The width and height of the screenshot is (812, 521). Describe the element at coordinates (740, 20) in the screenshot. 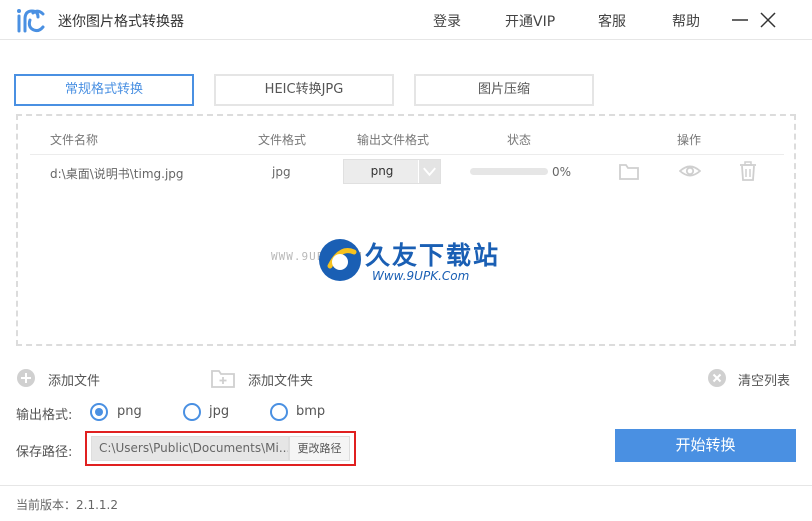

I see `minimize-icon` at that location.